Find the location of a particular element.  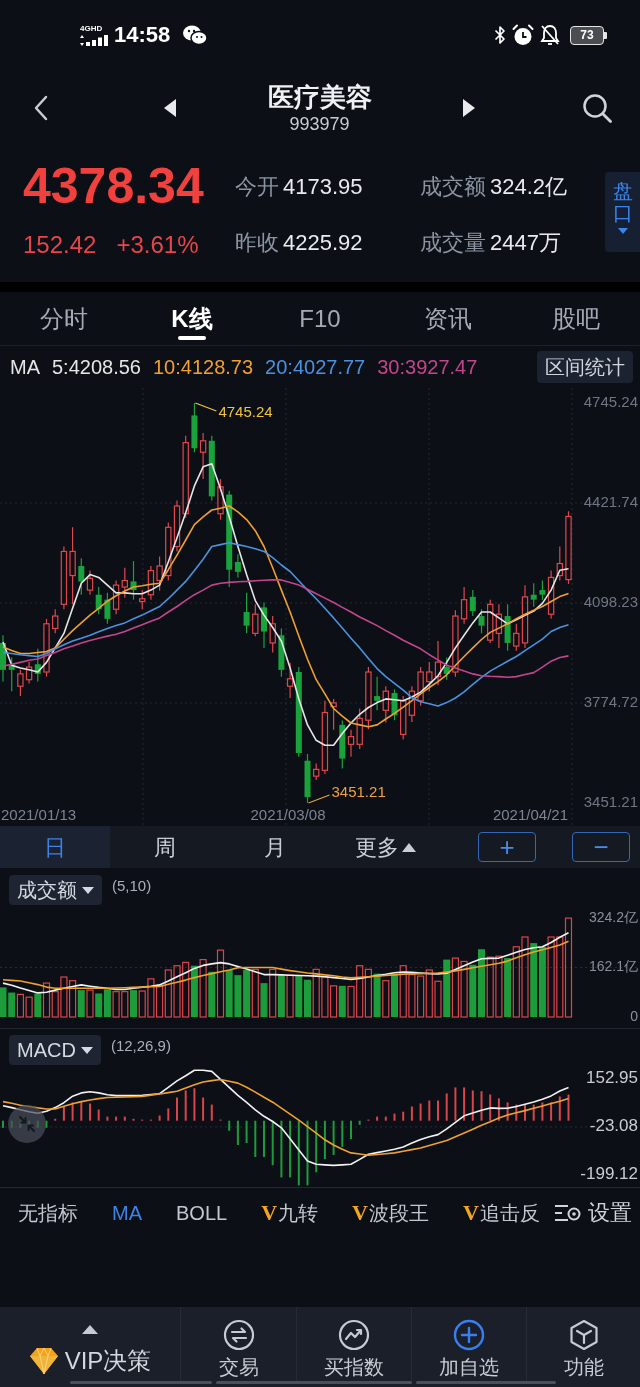

stat-value: 4173.95 is located at coordinates (323, 187).